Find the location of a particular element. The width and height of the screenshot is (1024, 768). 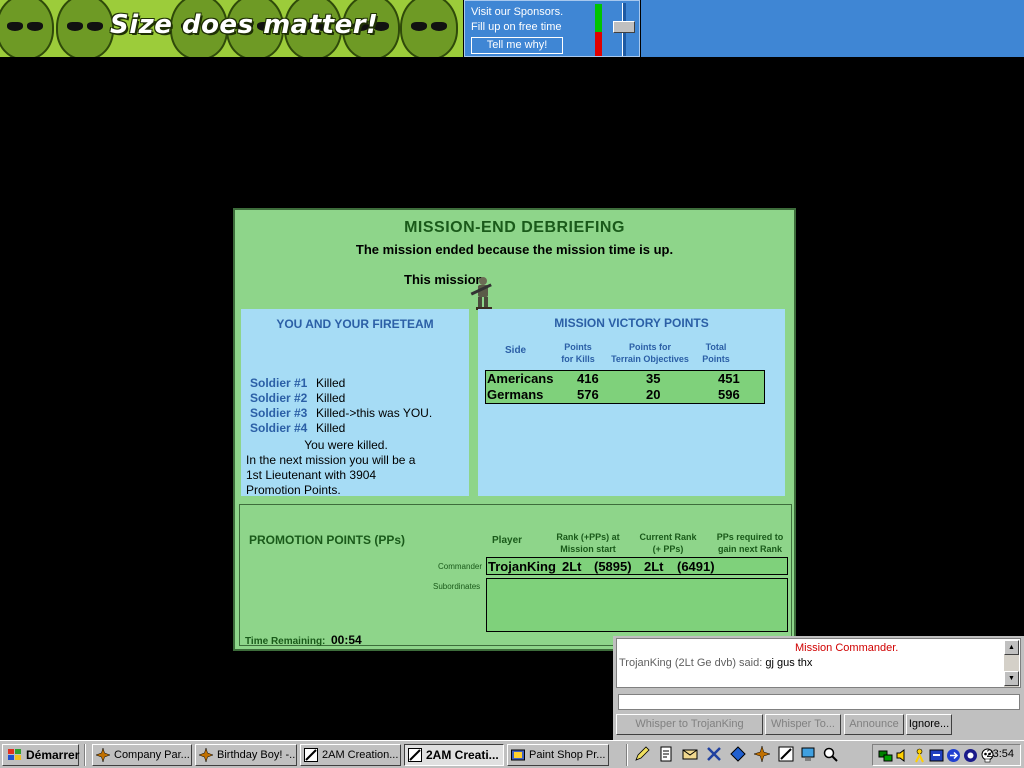

chat-text: gj gus thx is located at coordinates (787, 663).